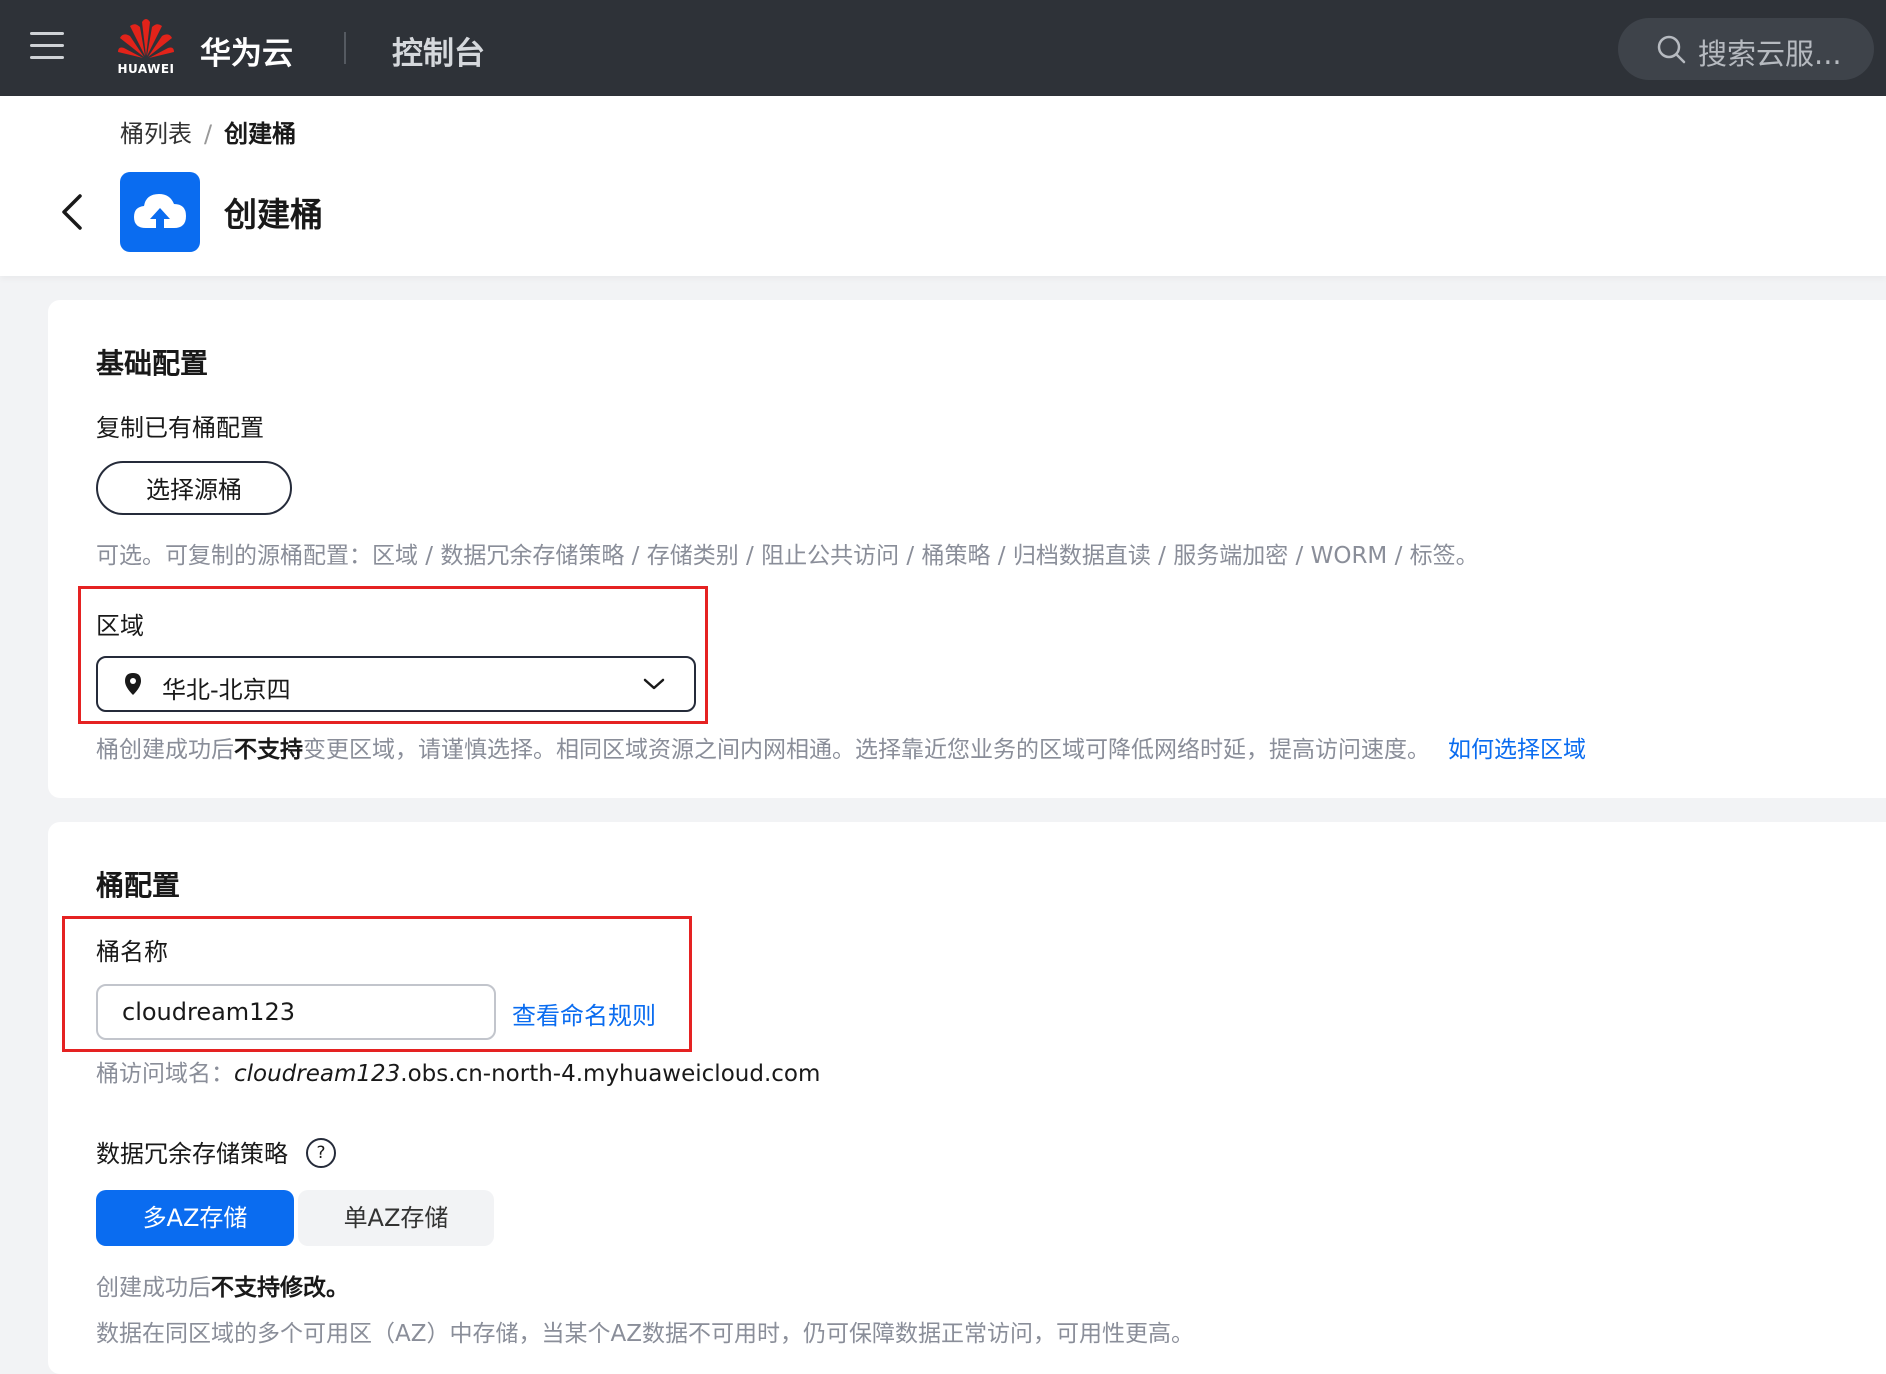 The height and width of the screenshot is (1374, 1886). I want to click on redundancy-note: 创建成功后不支持修改。, so click(222, 1285).